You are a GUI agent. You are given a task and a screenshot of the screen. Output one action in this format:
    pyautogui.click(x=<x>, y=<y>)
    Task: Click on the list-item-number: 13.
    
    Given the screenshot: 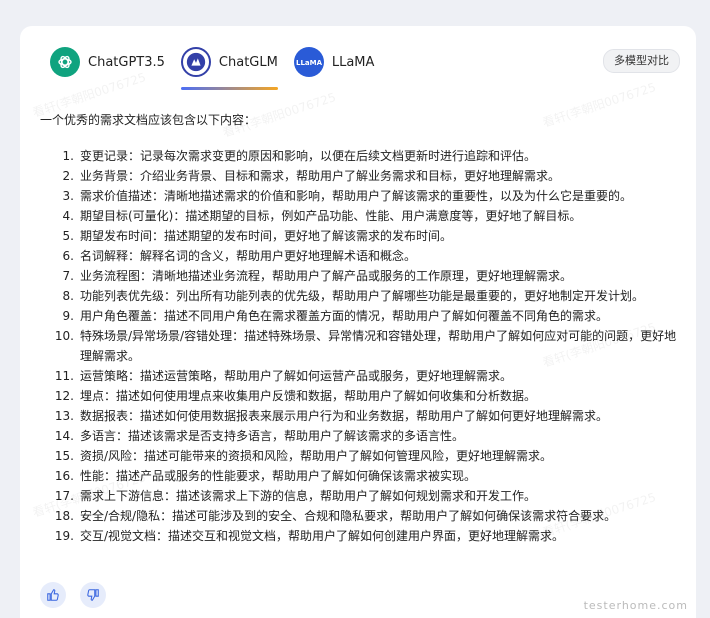 What is the action you would take?
    pyautogui.click(x=64, y=416)
    